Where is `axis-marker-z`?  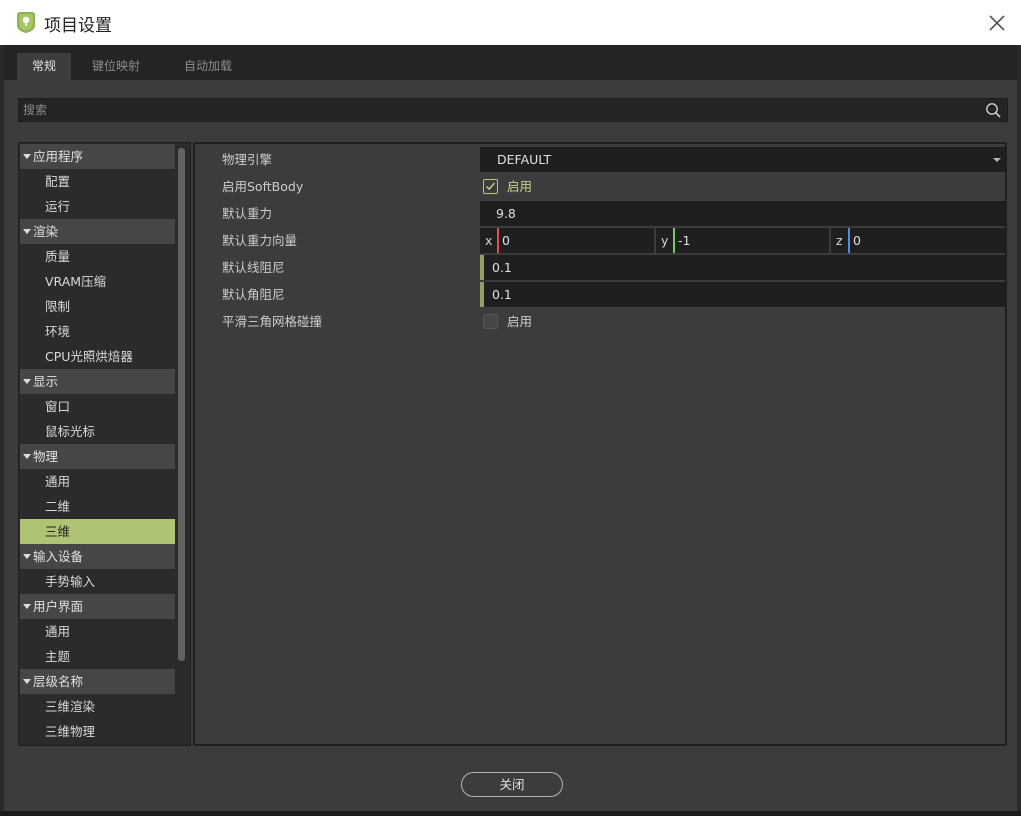
axis-marker-z is located at coordinates (849, 240).